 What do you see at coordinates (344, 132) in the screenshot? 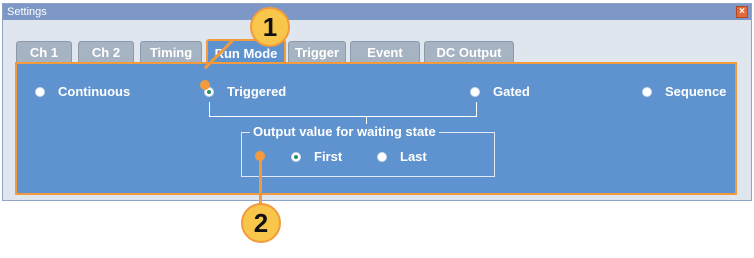
I see `group-title: Output value for waiting state` at bounding box center [344, 132].